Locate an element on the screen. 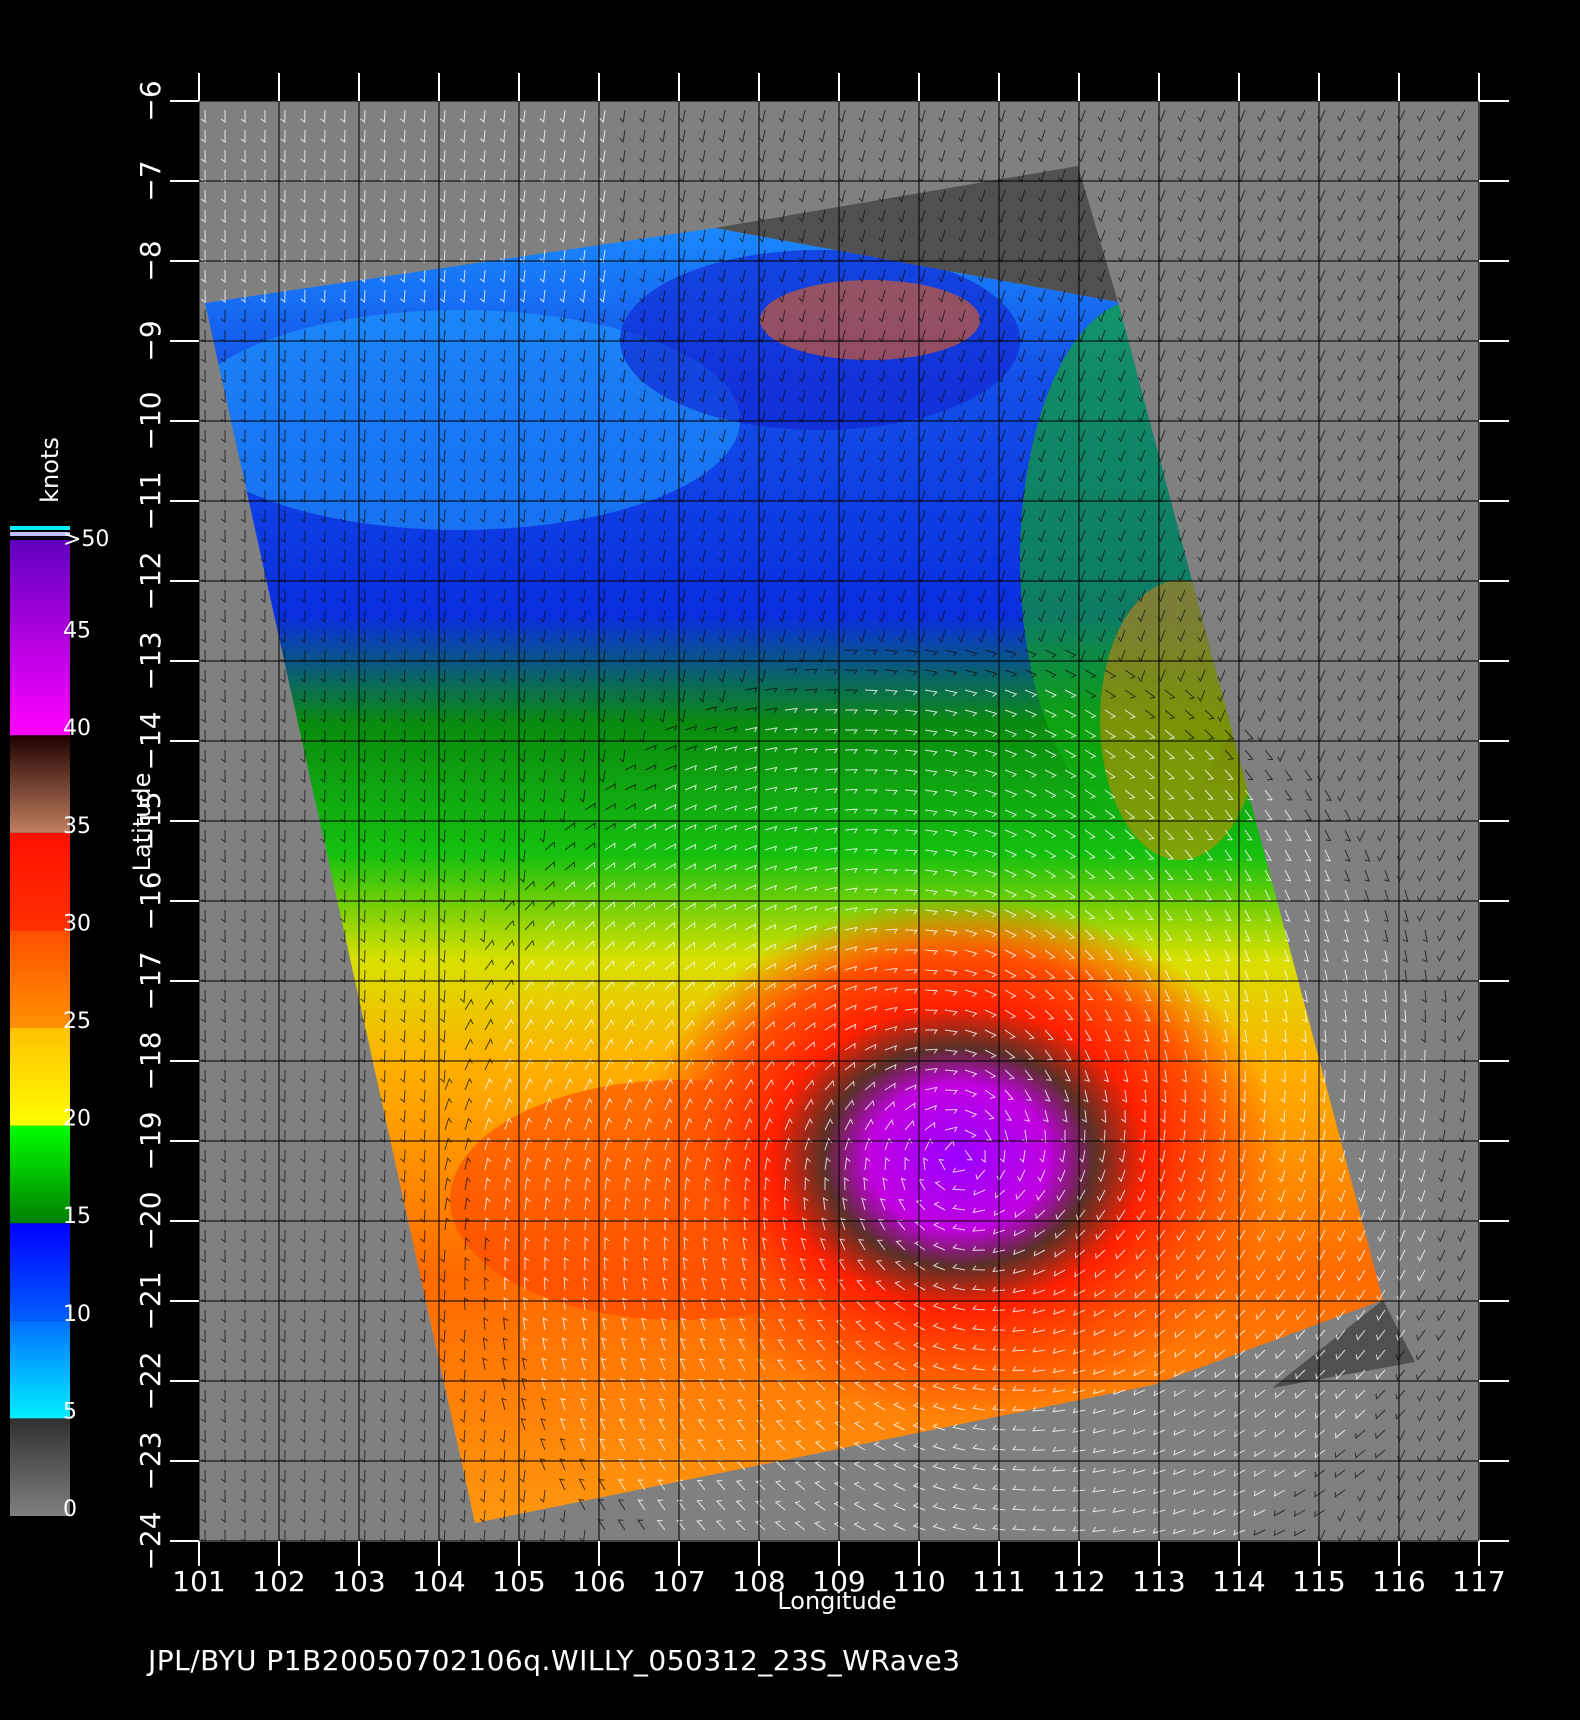 The width and height of the screenshot is (1580, 1720). colorbar-tick-label: 35 is located at coordinates (77, 826).